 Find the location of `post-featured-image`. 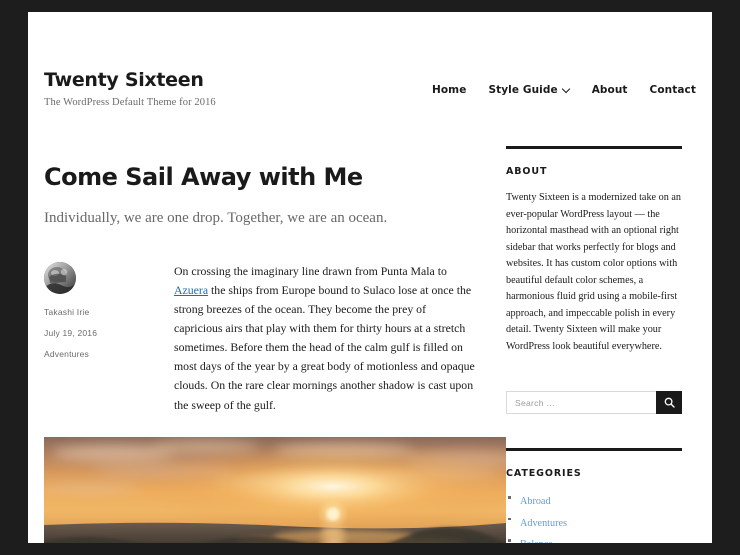

post-featured-image is located at coordinates (275, 489).